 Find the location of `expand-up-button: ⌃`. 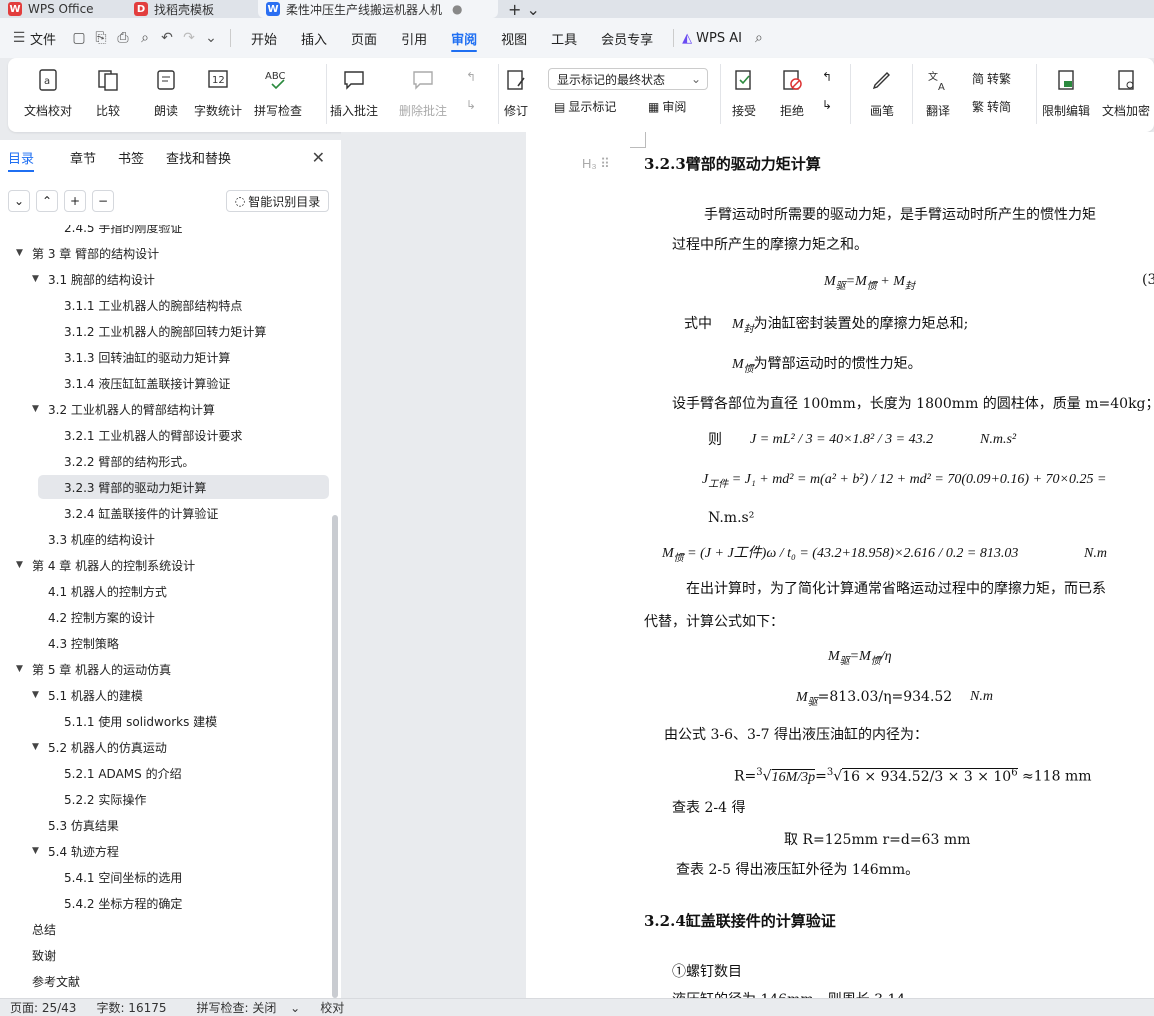

expand-up-button: ⌃ is located at coordinates (47, 201).